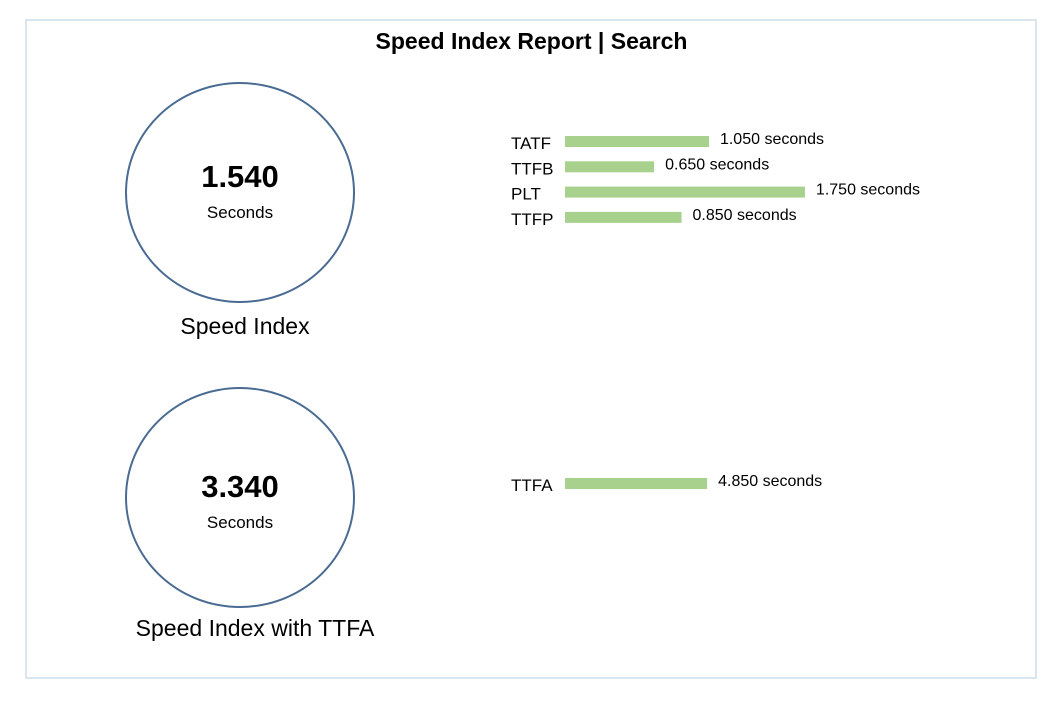 This screenshot has width=1055, height=701. I want to click on category-label-ttfp: TTFP, so click(532, 219).